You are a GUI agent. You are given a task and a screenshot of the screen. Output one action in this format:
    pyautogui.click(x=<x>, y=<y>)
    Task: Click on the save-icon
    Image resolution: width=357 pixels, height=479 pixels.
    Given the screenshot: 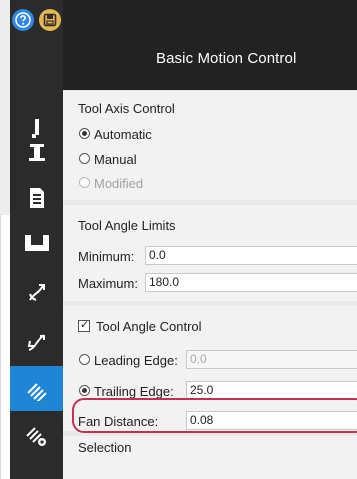 What is the action you would take?
    pyautogui.click(x=50, y=20)
    